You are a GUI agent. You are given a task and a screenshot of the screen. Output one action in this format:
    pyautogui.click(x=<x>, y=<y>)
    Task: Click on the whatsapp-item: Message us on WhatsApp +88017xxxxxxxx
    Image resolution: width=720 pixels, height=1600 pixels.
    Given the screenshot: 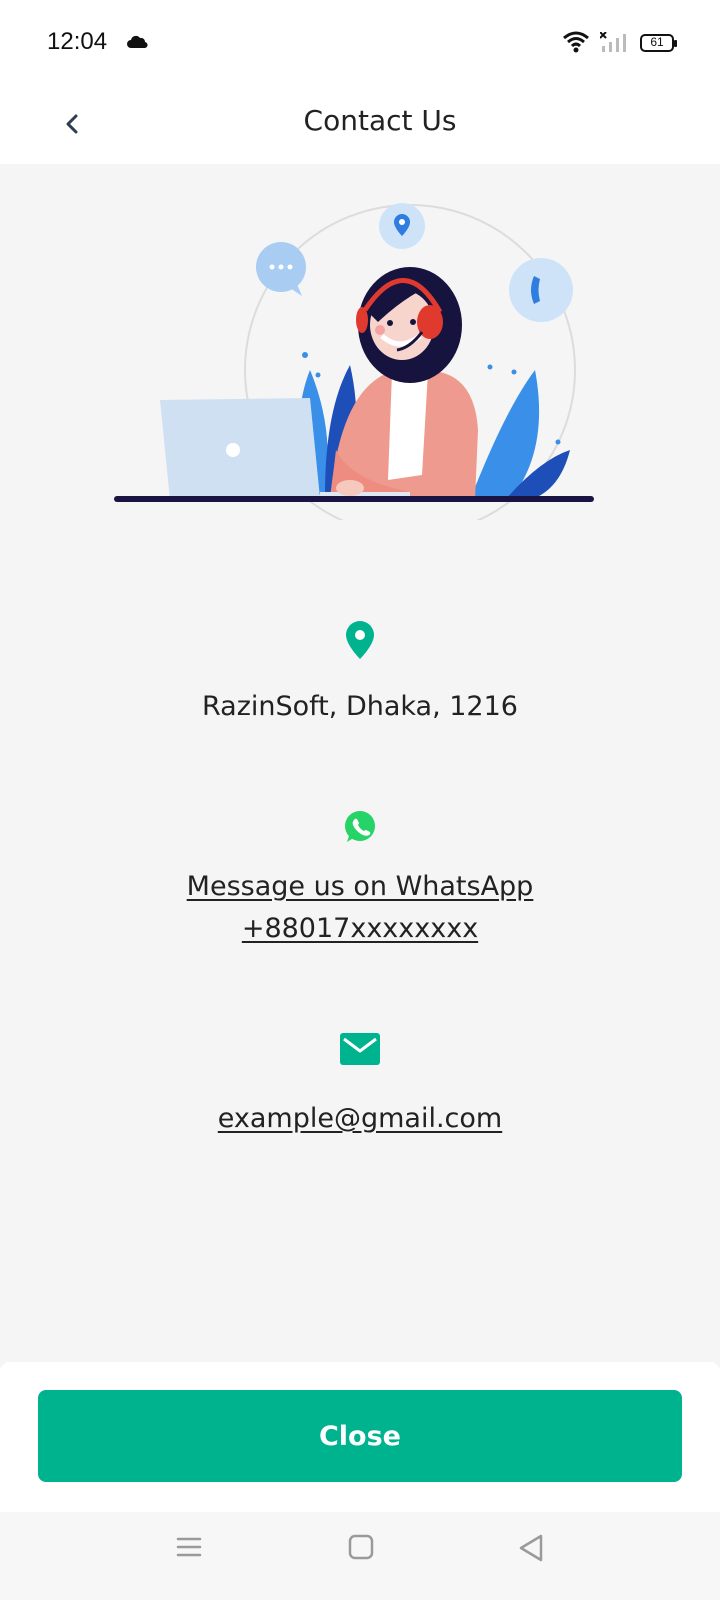 What is the action you would take?
    pyautogui.click(x=360, y=880)
    